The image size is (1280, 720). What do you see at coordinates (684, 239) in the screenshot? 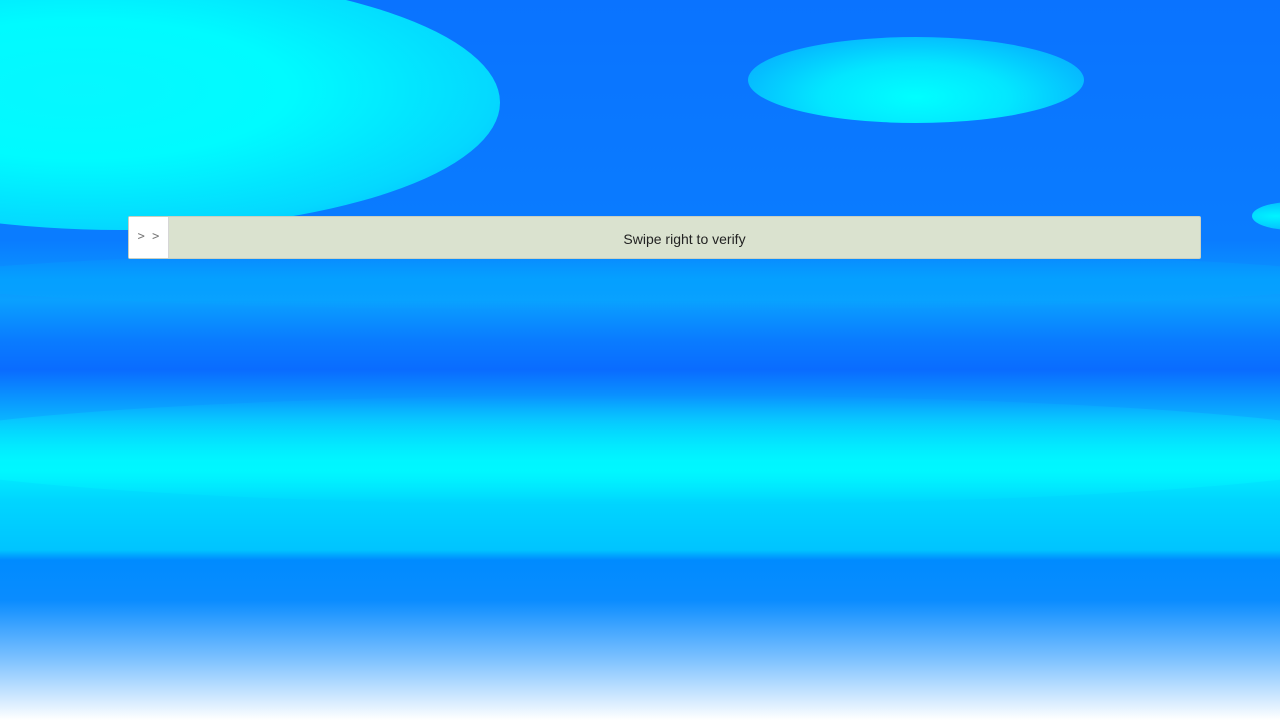
I see `verify-slider-label: Swipe right to verify` at bounding box center [684, 239].